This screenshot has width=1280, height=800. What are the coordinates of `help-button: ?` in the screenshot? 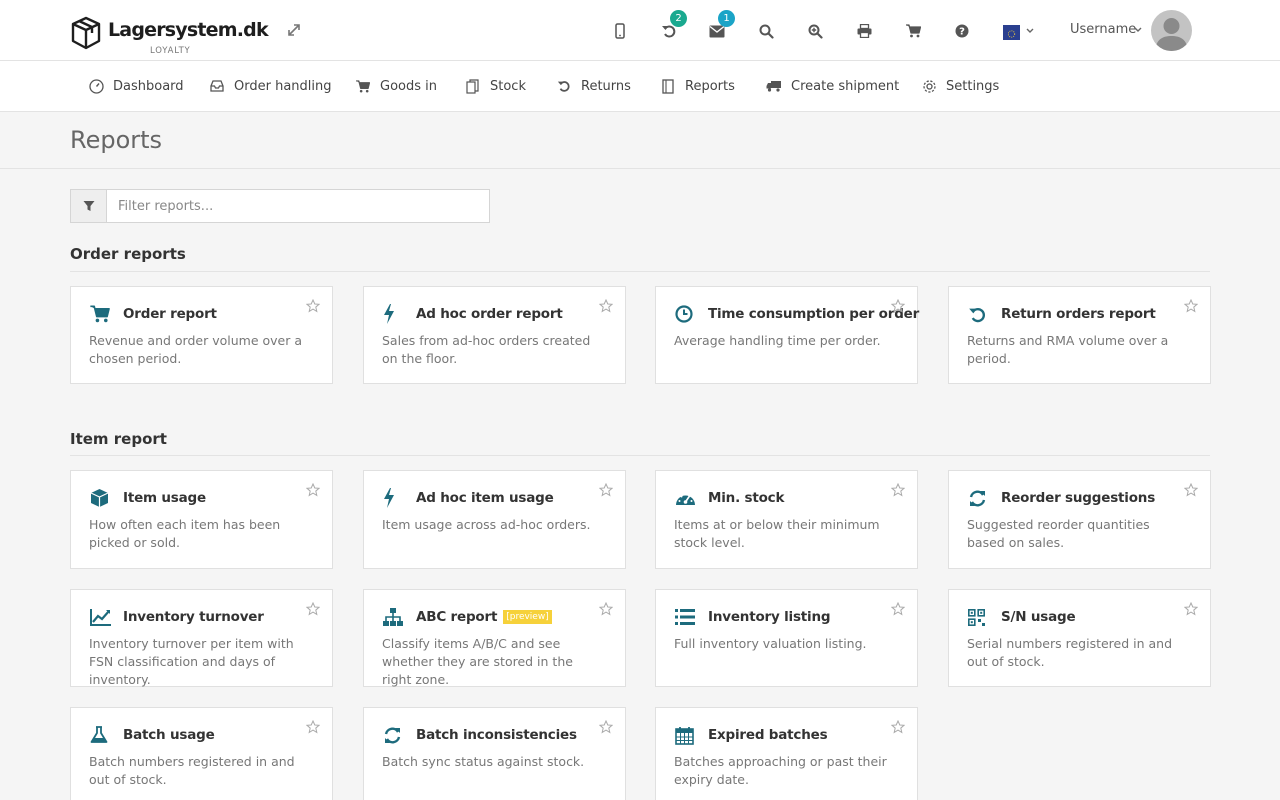 It's located at (962, 31).